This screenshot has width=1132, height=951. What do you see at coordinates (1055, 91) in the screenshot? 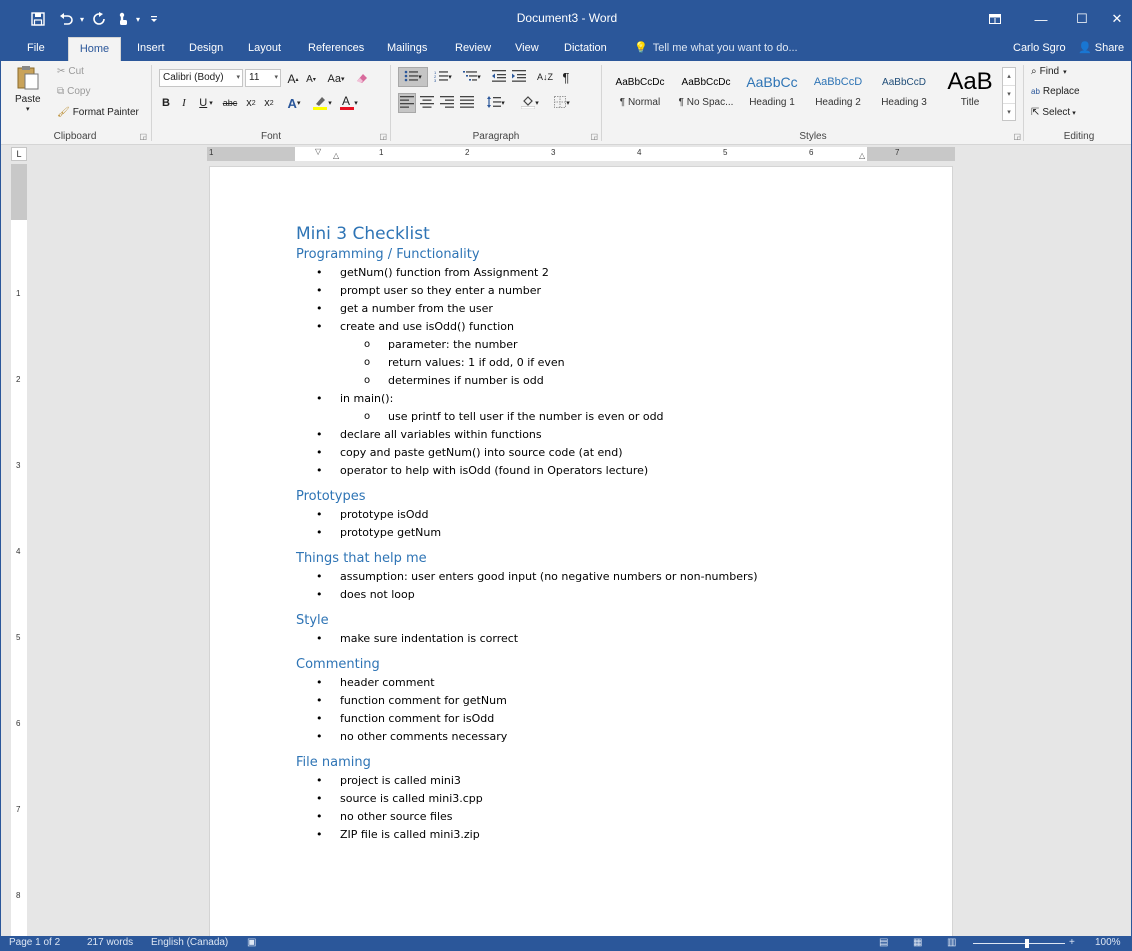
I see `replace-button: ab Replace` at bounding box center [1055, 91].